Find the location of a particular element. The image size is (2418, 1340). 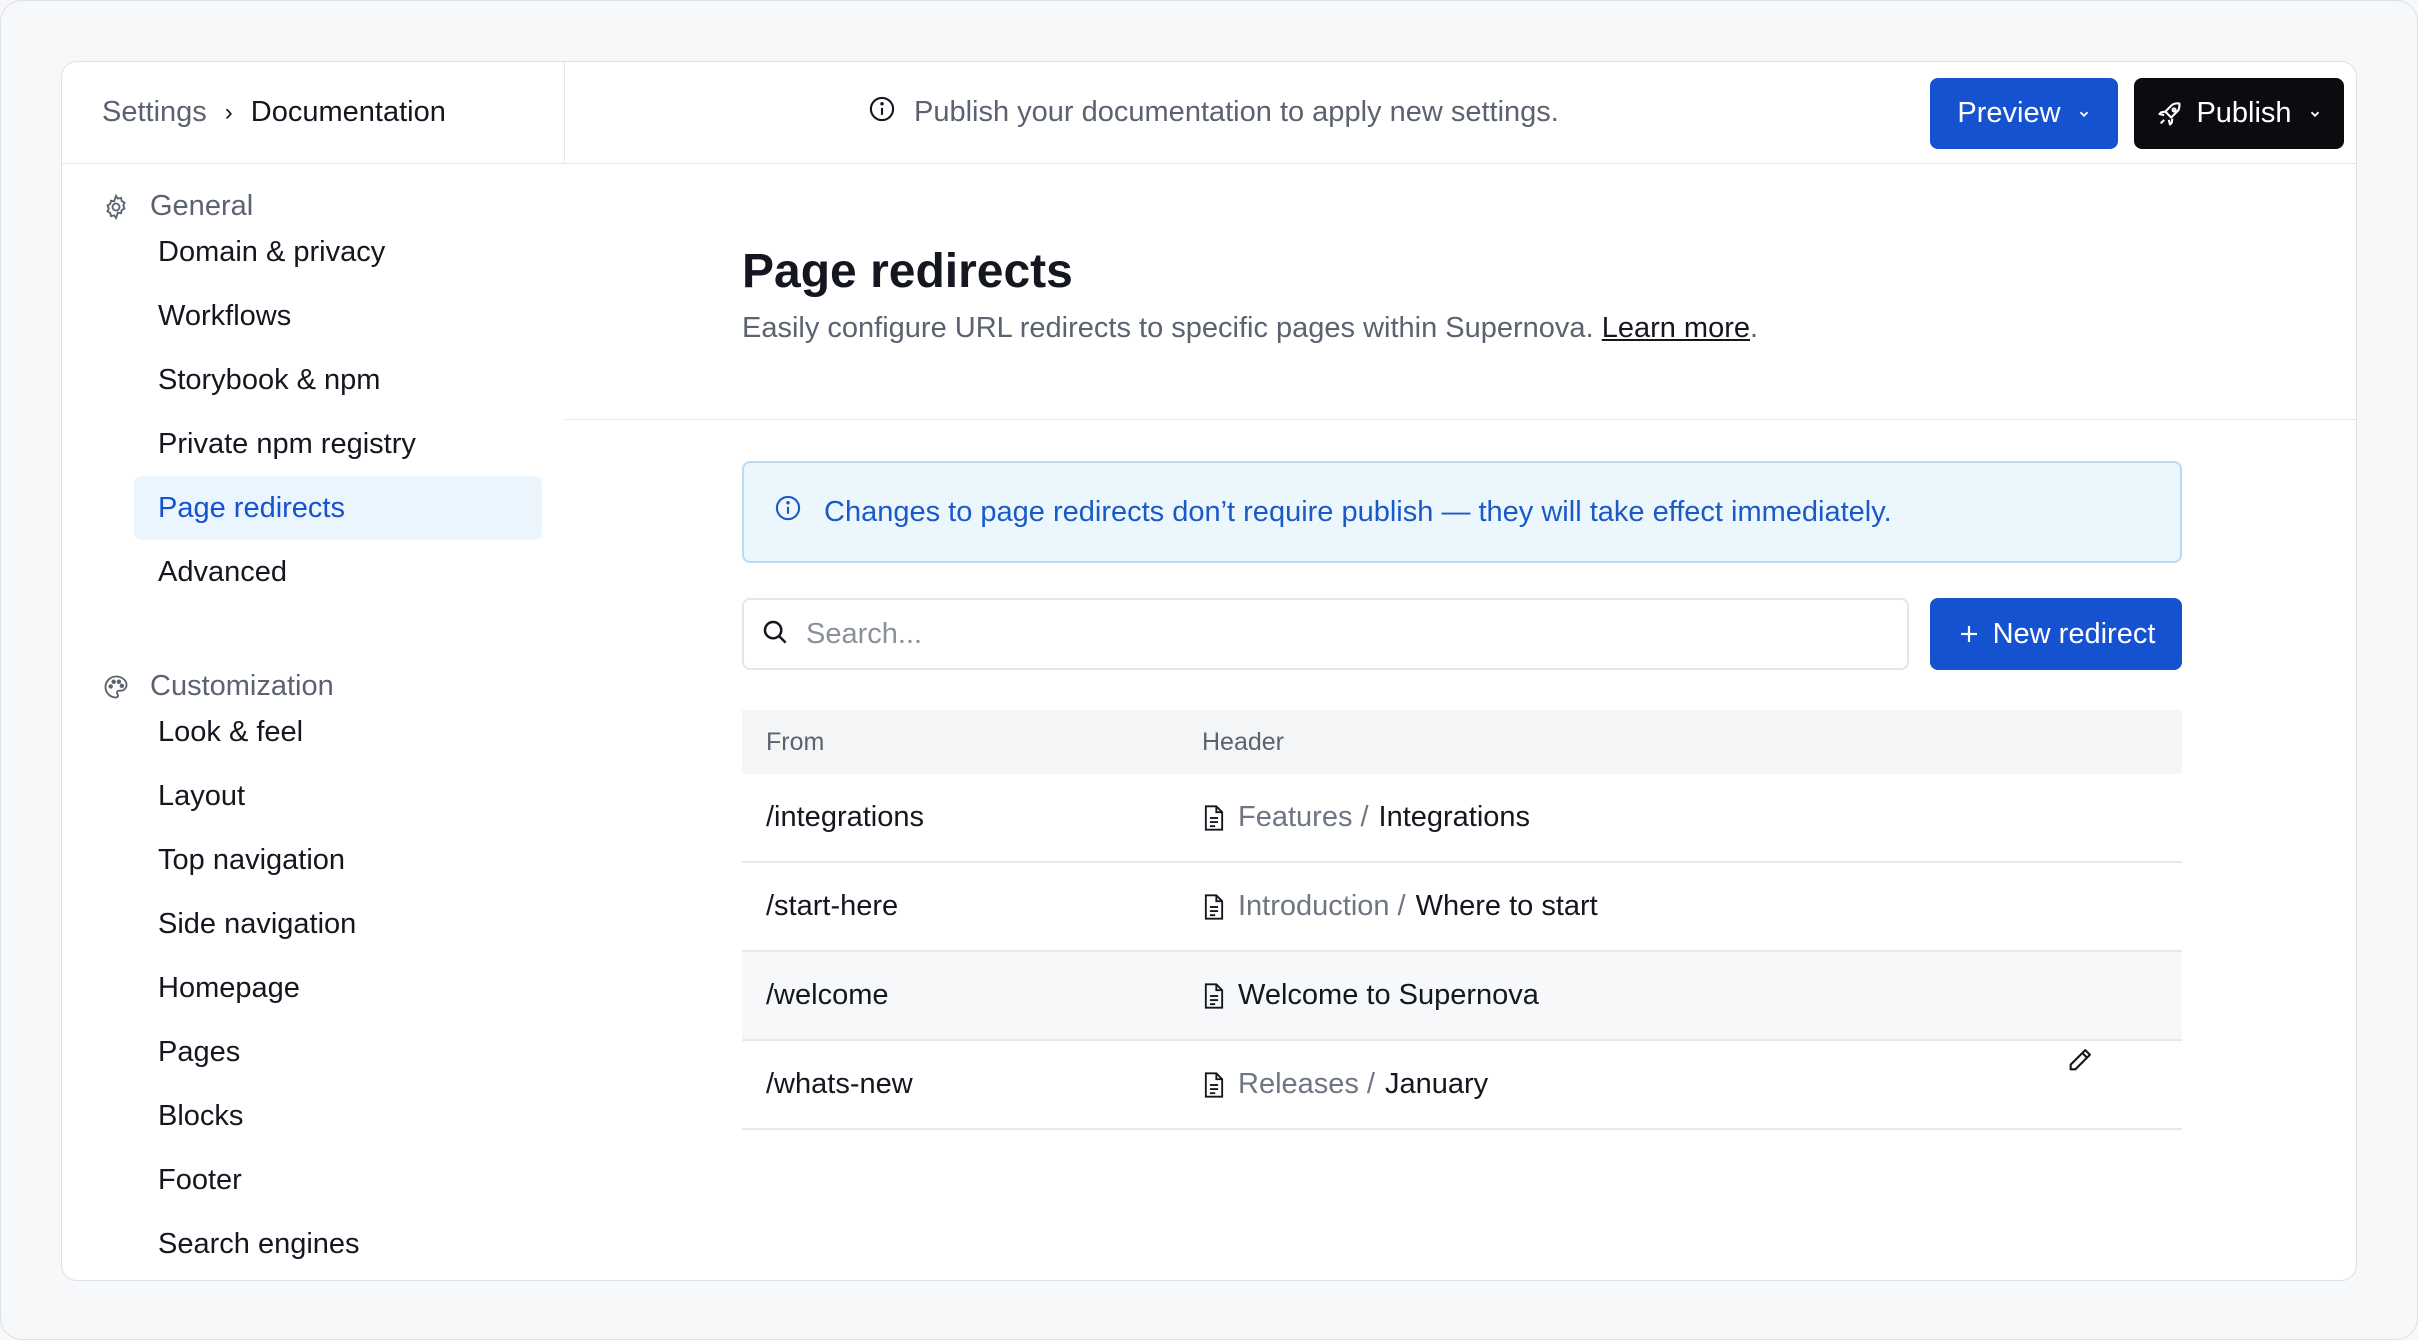

column-header-from: From is located at coordinates (795, 741).